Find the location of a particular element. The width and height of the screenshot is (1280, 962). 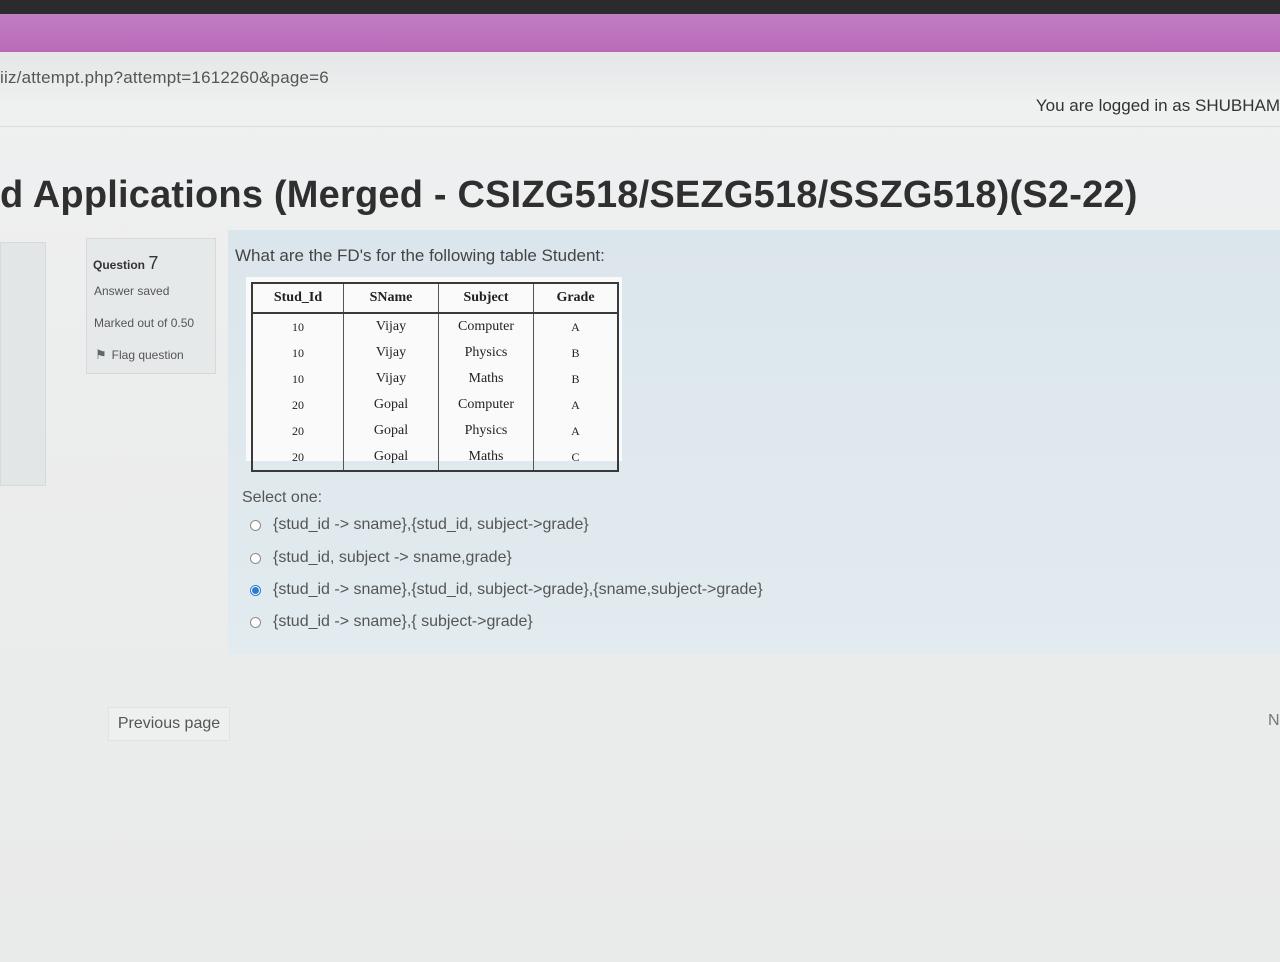

table-row: 10 Vijay Computer A is located at coordinates (435, 326).